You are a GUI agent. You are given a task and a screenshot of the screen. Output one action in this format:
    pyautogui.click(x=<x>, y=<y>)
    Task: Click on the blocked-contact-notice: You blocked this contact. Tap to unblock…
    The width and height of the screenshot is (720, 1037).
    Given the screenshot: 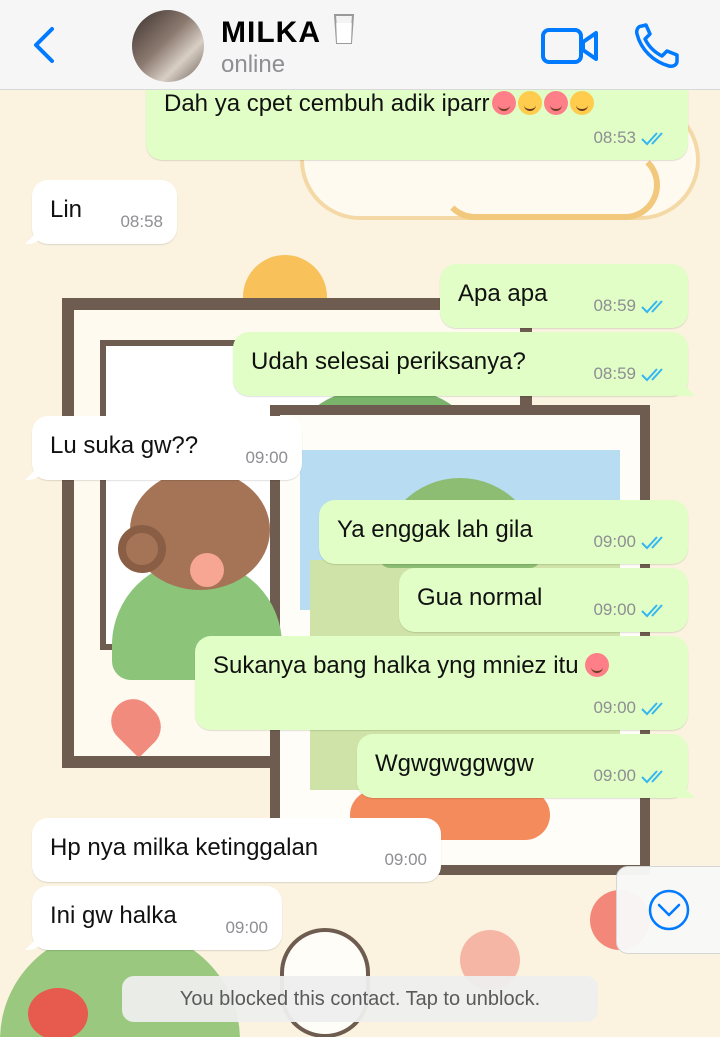 What is the action you would take?
    pyautogui.click(x=360, y=999)
    